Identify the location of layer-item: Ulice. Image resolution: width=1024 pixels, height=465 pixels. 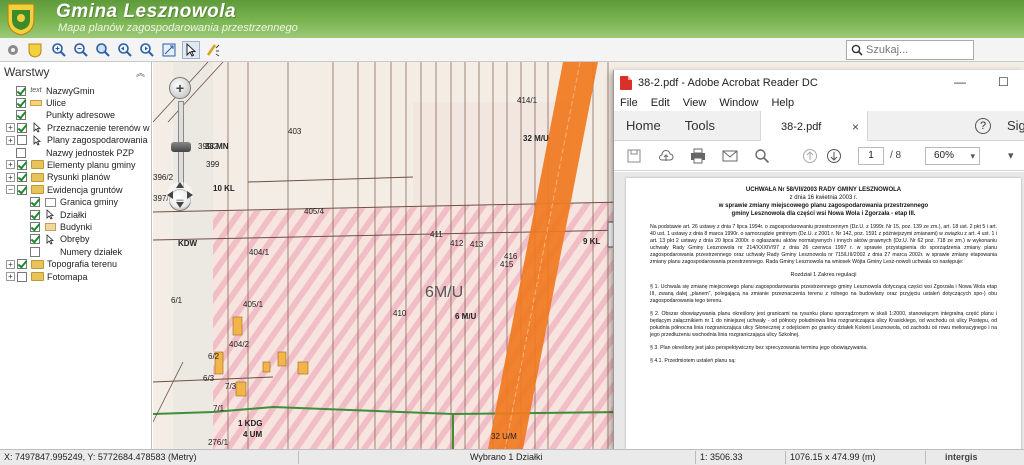
(41, 102).